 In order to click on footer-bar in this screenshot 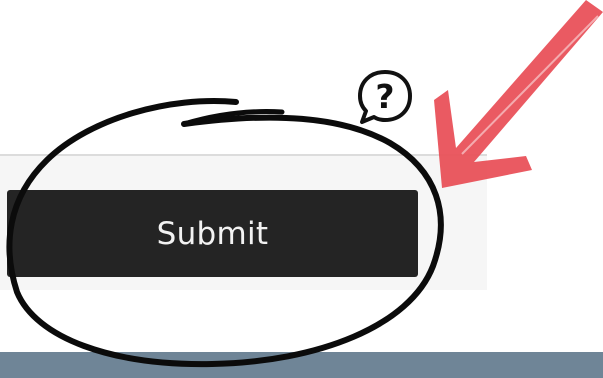, I will do `click(301, 365)`.